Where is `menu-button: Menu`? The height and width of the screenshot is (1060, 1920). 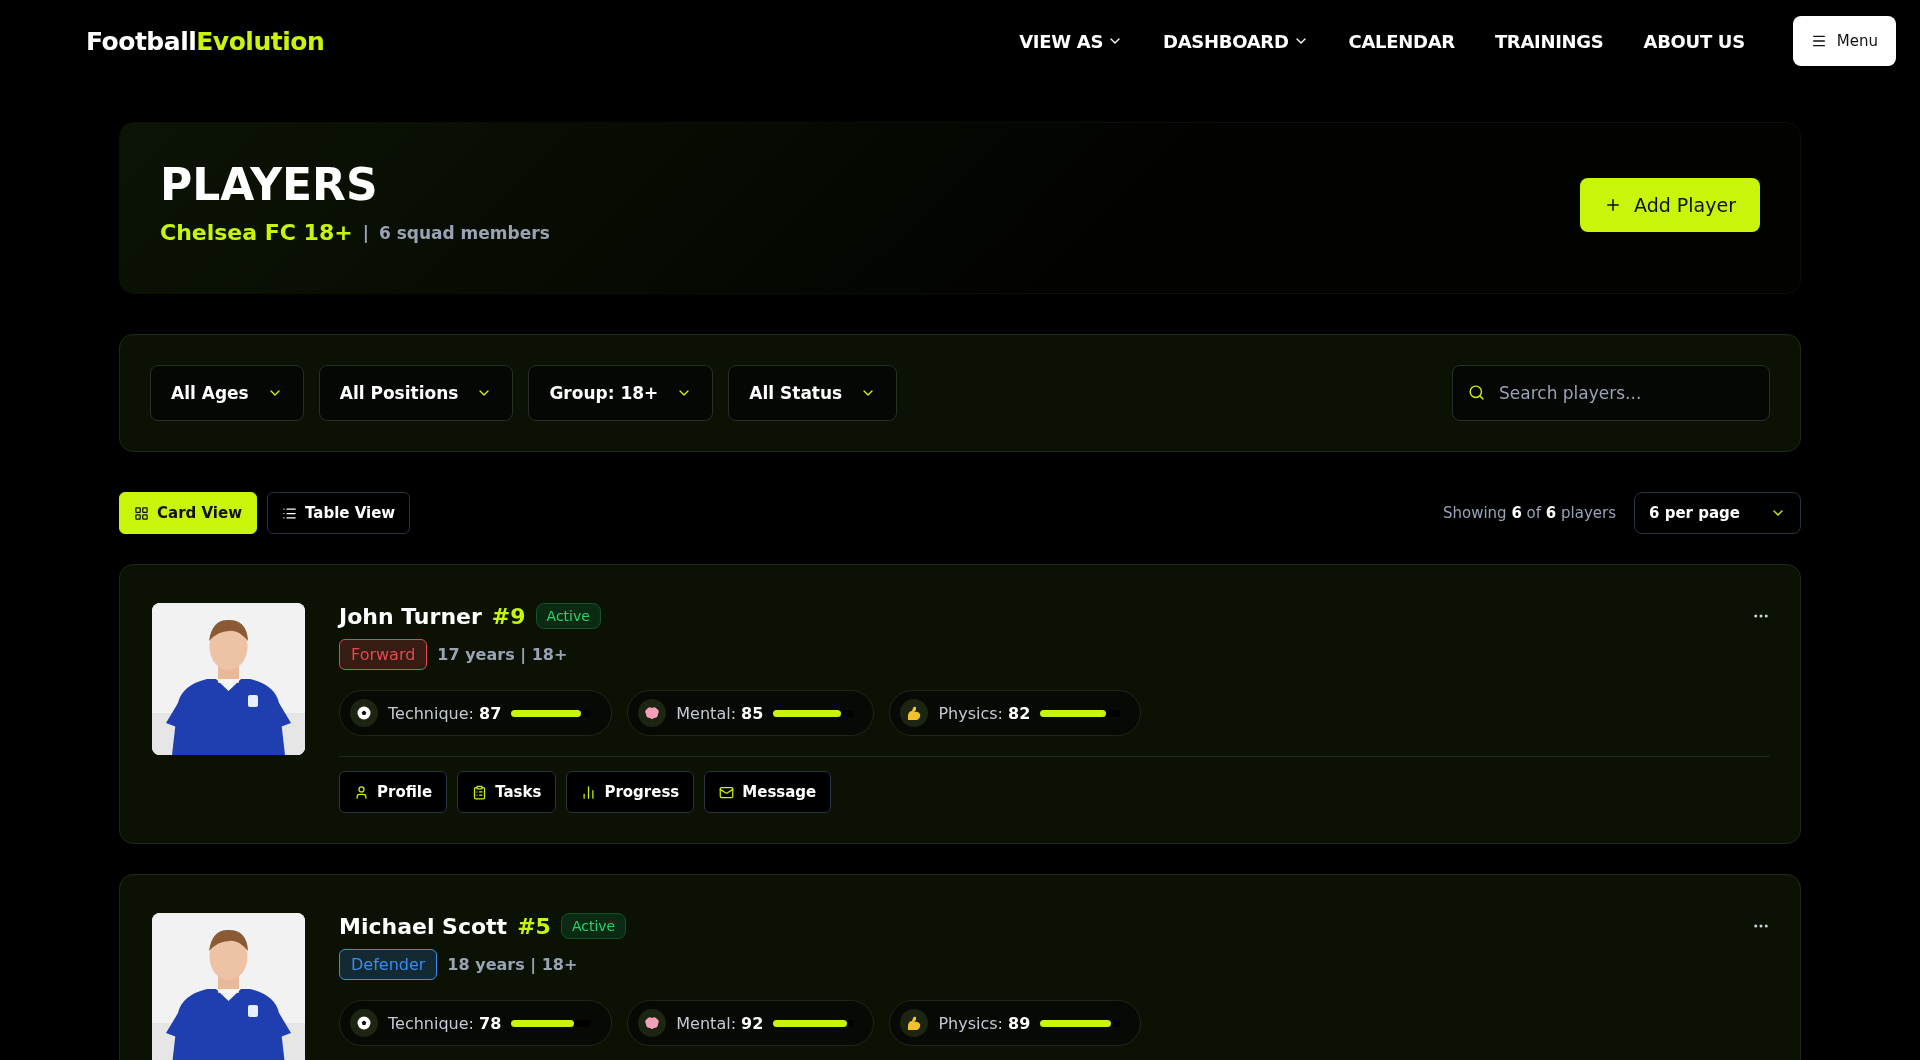 menu-button: Menu is located at coordinates (1844, 41).